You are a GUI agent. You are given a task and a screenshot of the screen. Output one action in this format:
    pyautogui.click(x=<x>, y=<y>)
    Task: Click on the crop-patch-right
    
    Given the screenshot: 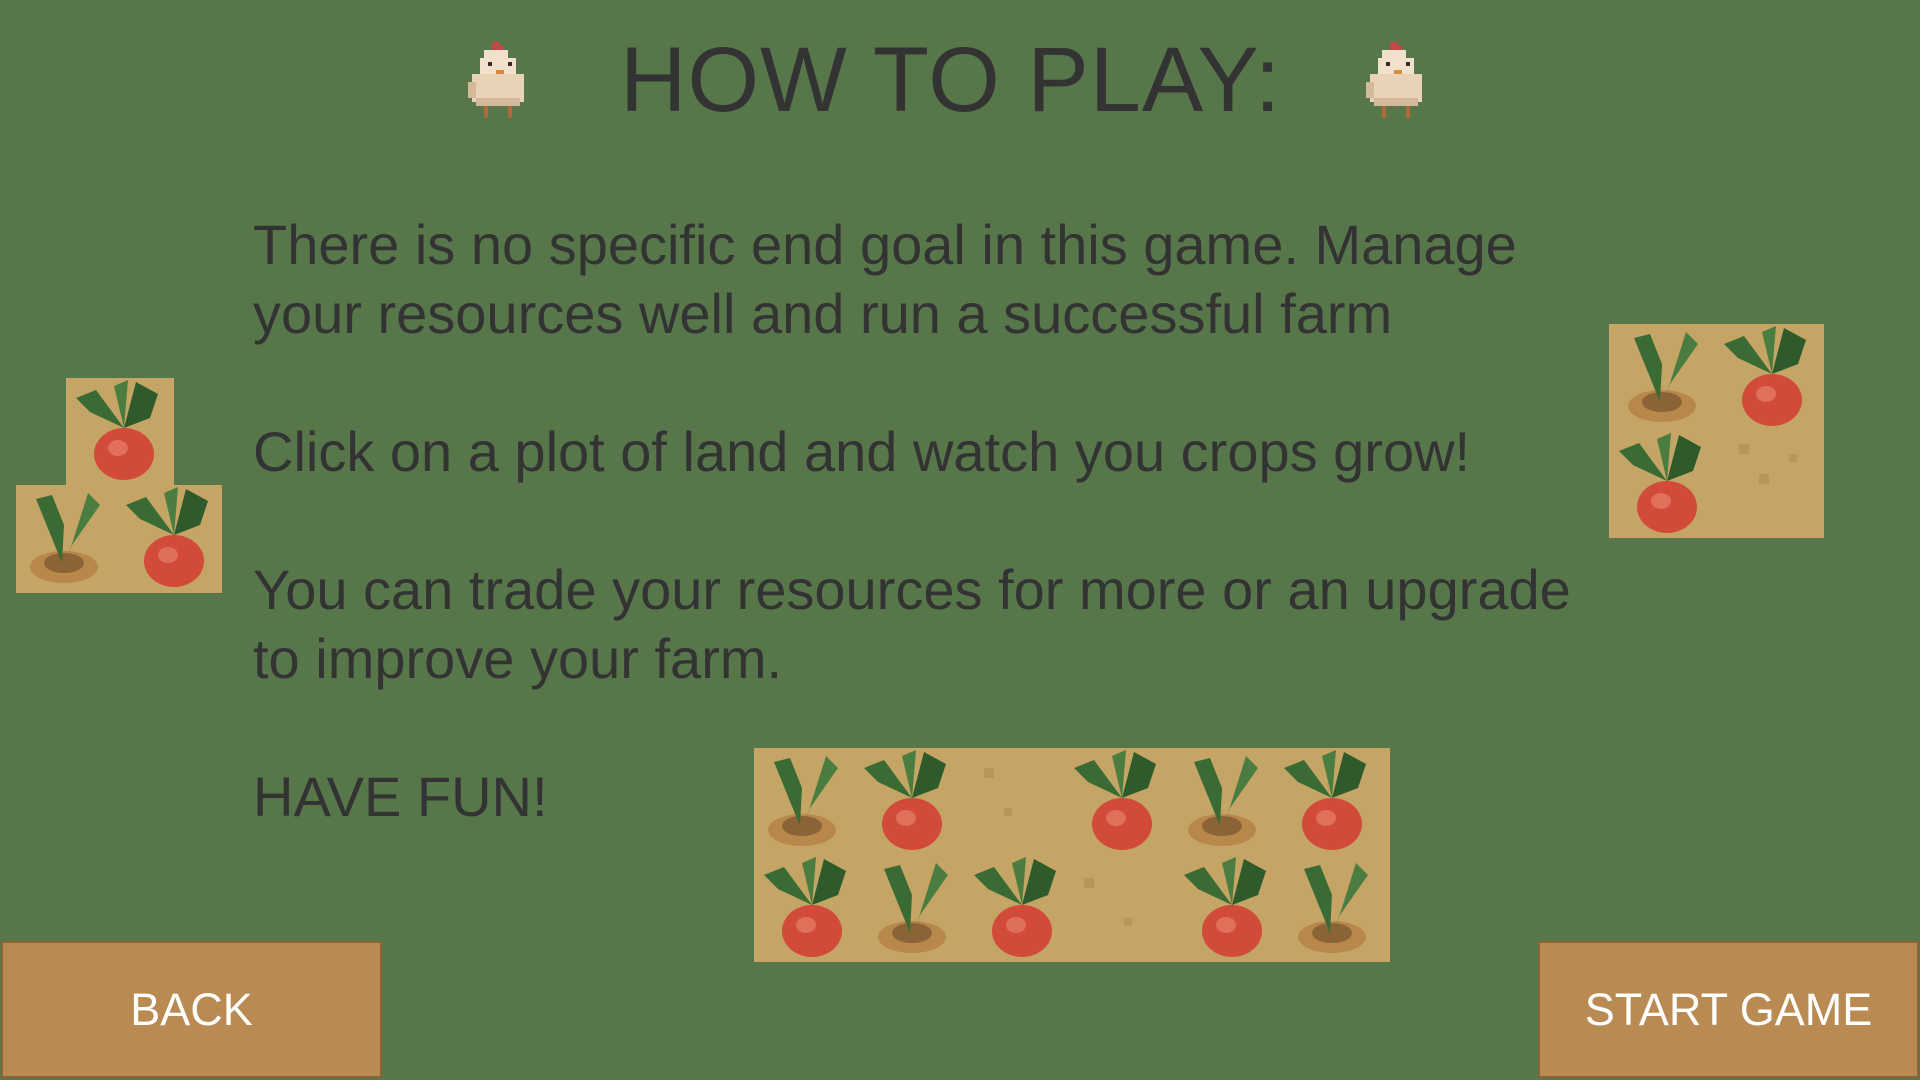 What is the action you would take?
    pyautogui.click(x=1716, y=431)
    